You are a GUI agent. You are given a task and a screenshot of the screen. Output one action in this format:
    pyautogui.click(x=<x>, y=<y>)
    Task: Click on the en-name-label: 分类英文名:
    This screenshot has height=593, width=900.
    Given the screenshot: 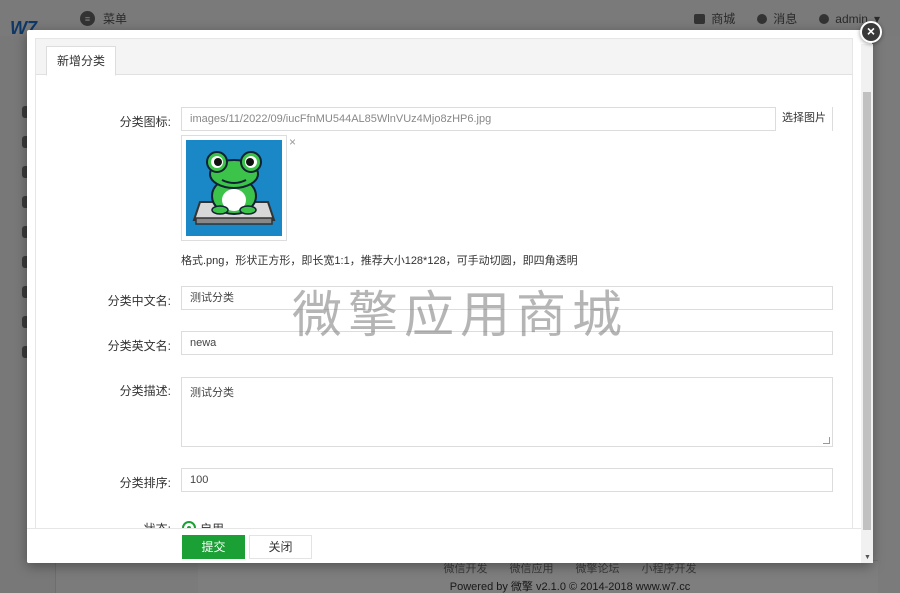 What is the action you would take?
    pyautogui.click(x=139, y=346)
    